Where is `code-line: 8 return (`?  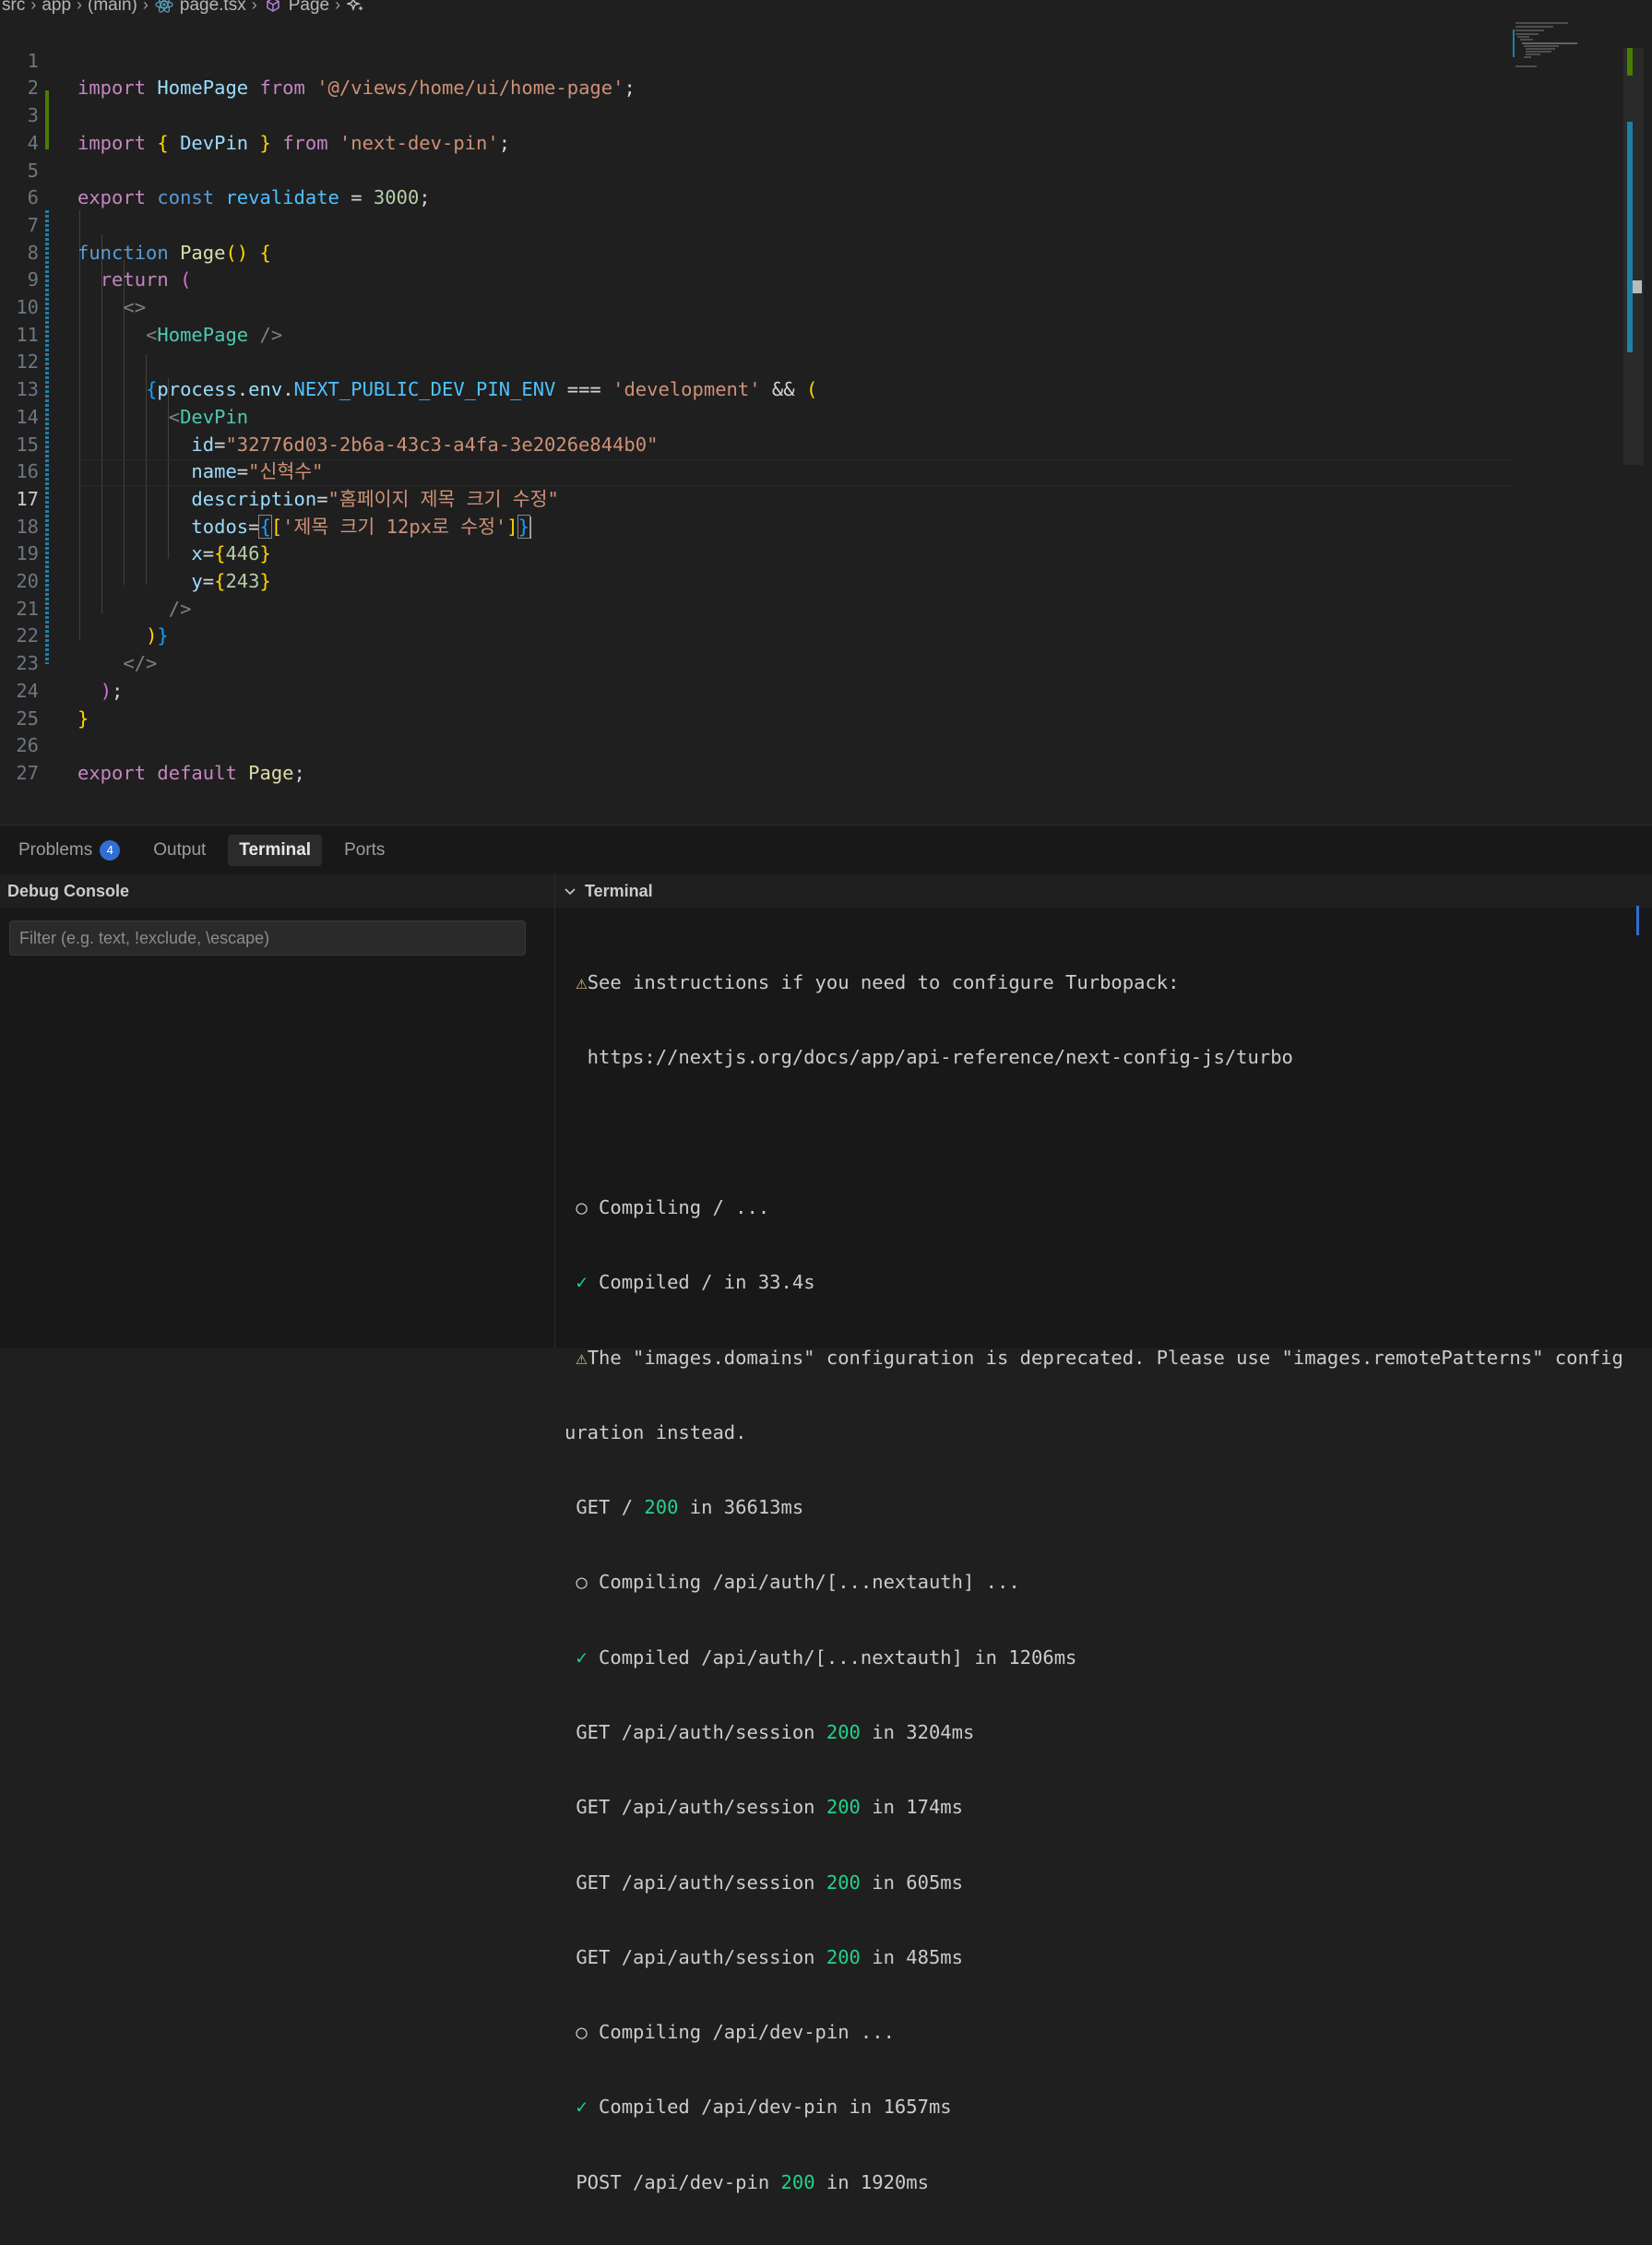
code-line: 8 return ( is located at coordinates (802, 252).